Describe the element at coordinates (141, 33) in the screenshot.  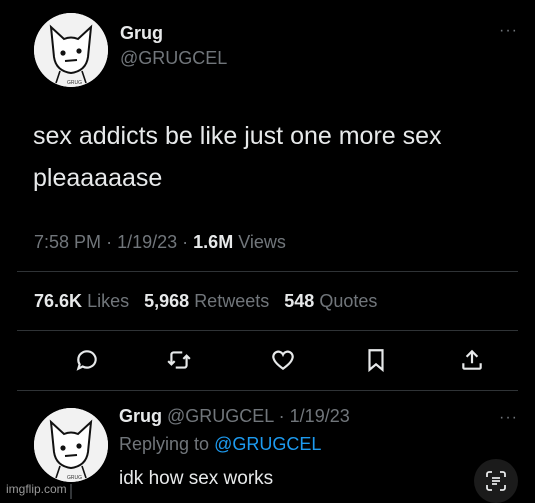
I see `author-name: Grug` at that location.